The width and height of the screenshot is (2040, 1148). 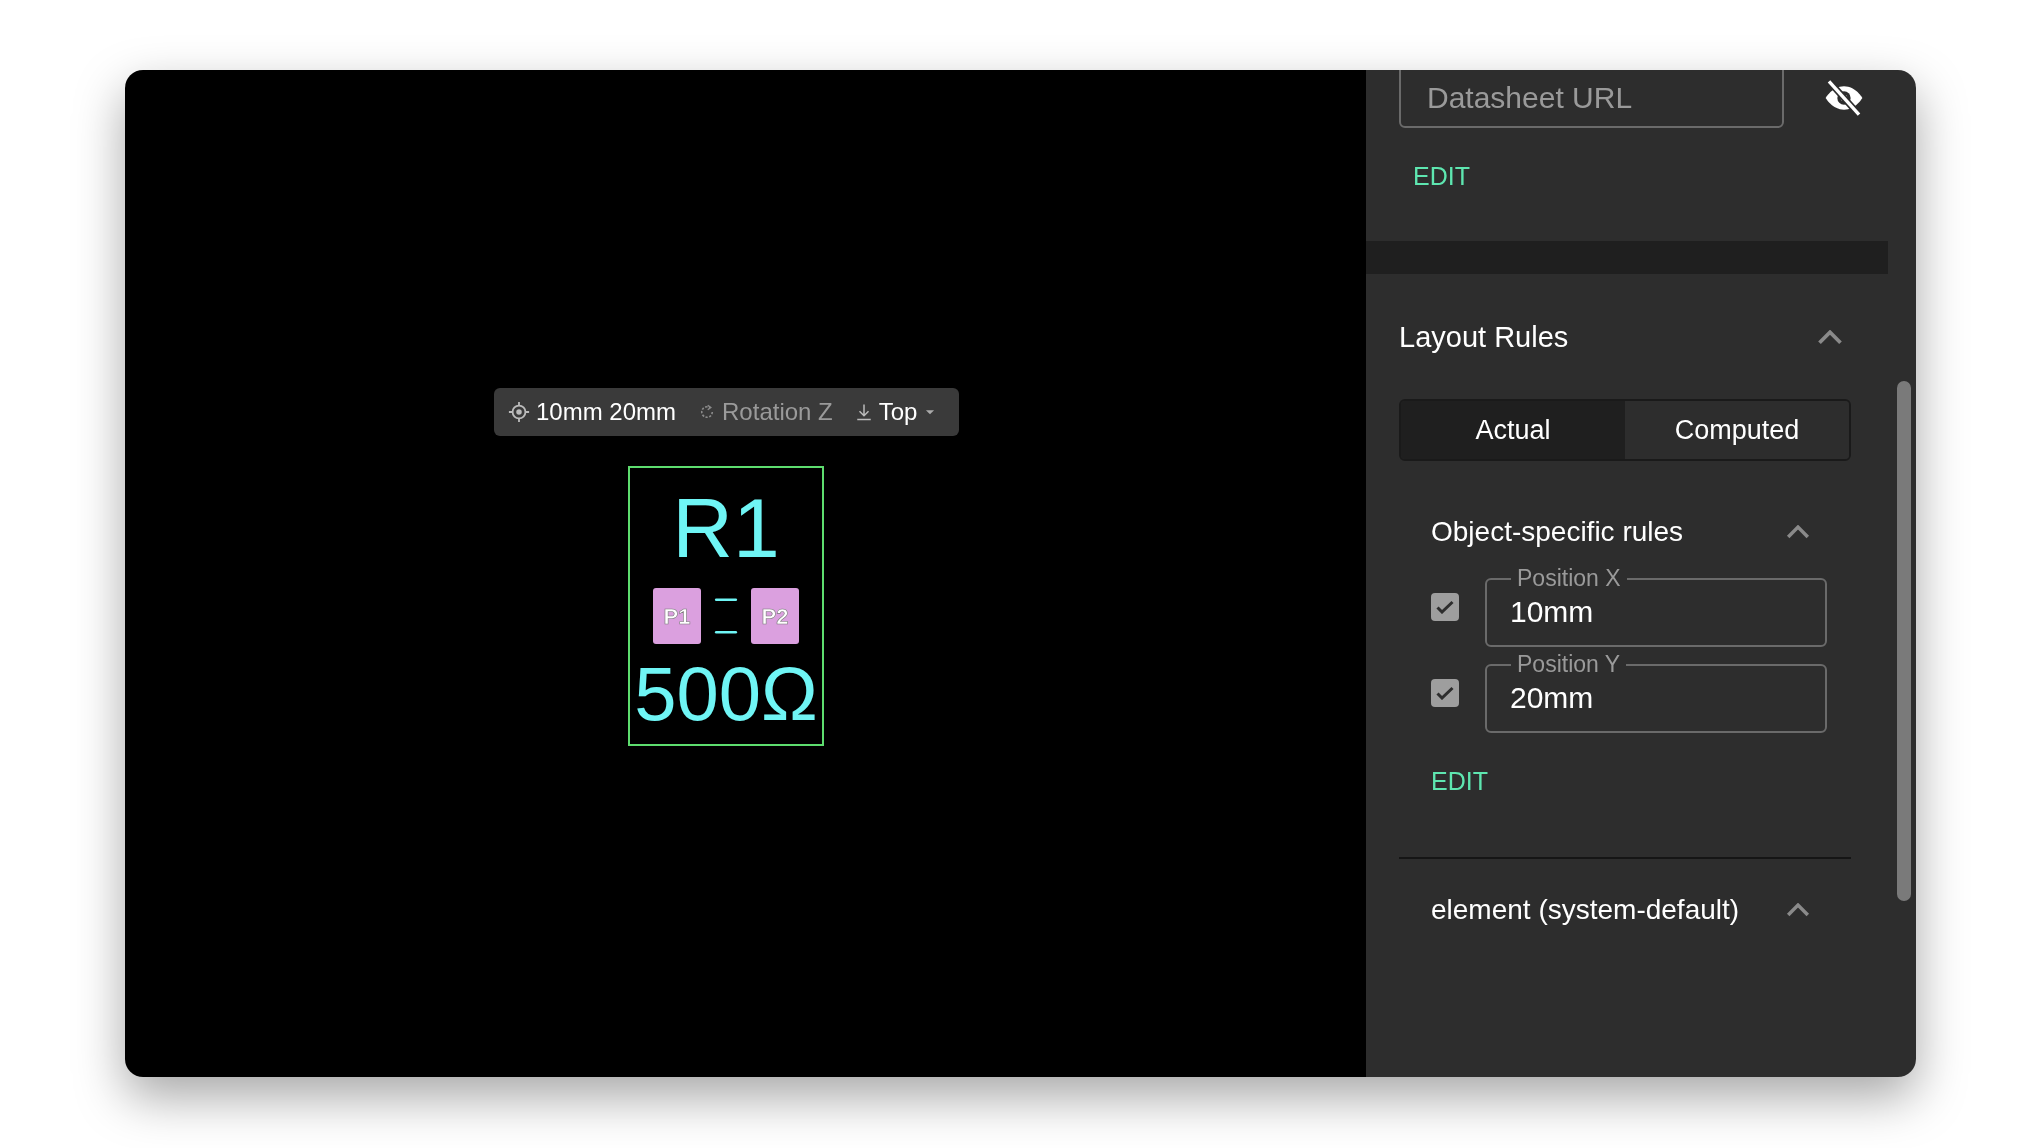 I want to click on toggle-tab: Actual, so click(x=1513, y=430).